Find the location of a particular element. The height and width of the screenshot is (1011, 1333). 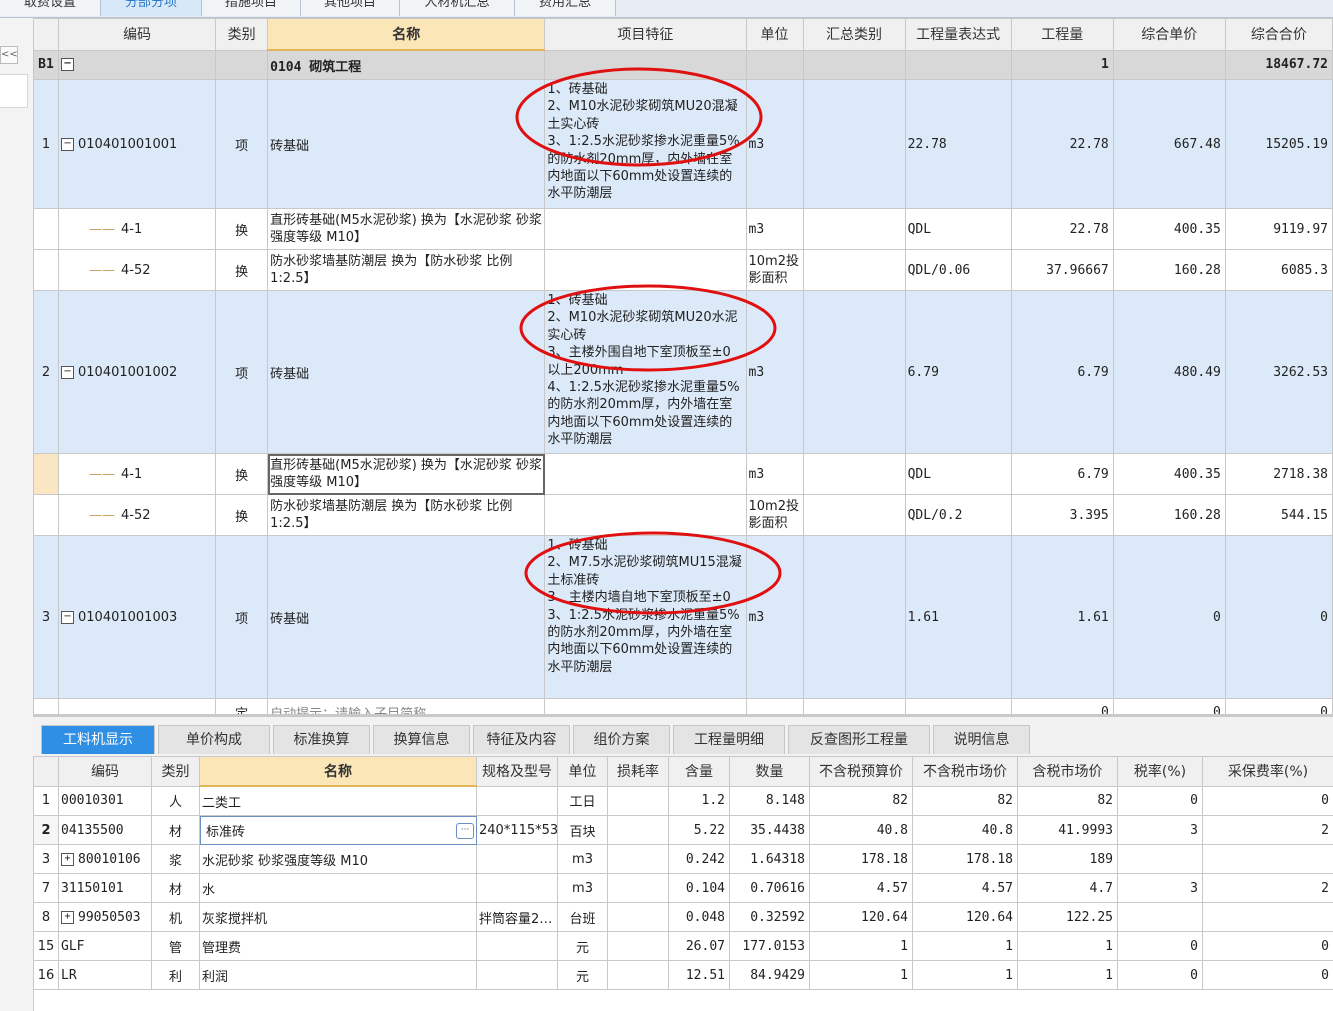

code-cell: +99050503 is located at coordinates (105, 917).